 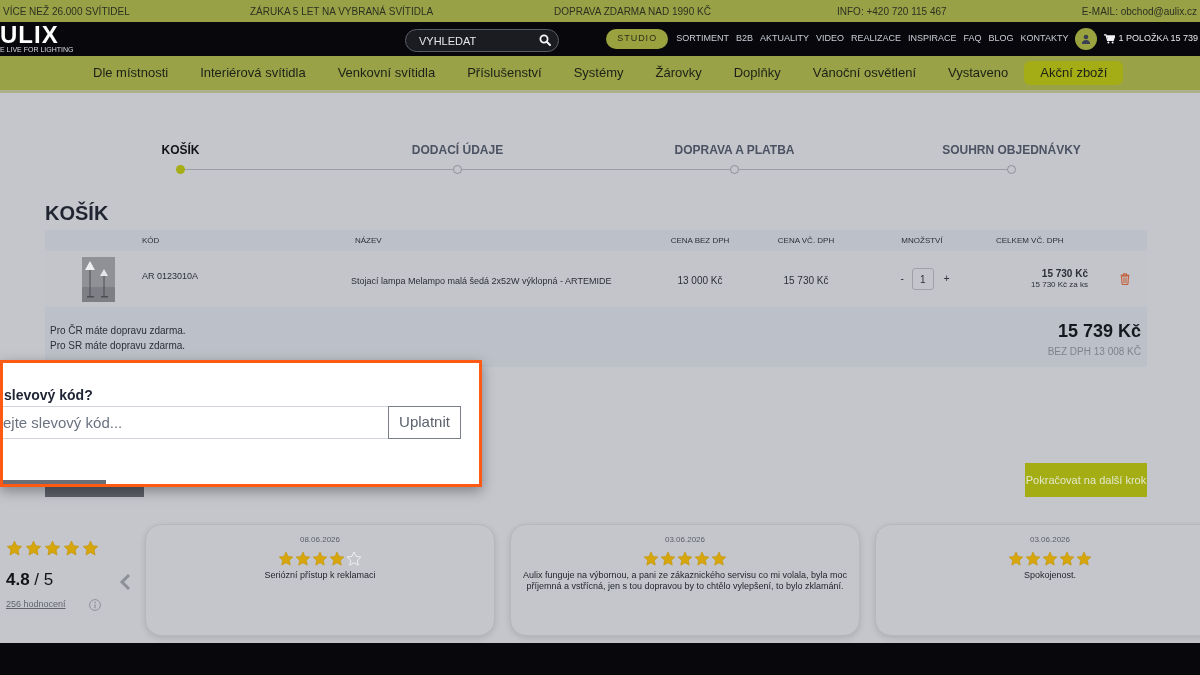 I want to click on category-tab: Akční zboží, so click(x=1074, y=73).